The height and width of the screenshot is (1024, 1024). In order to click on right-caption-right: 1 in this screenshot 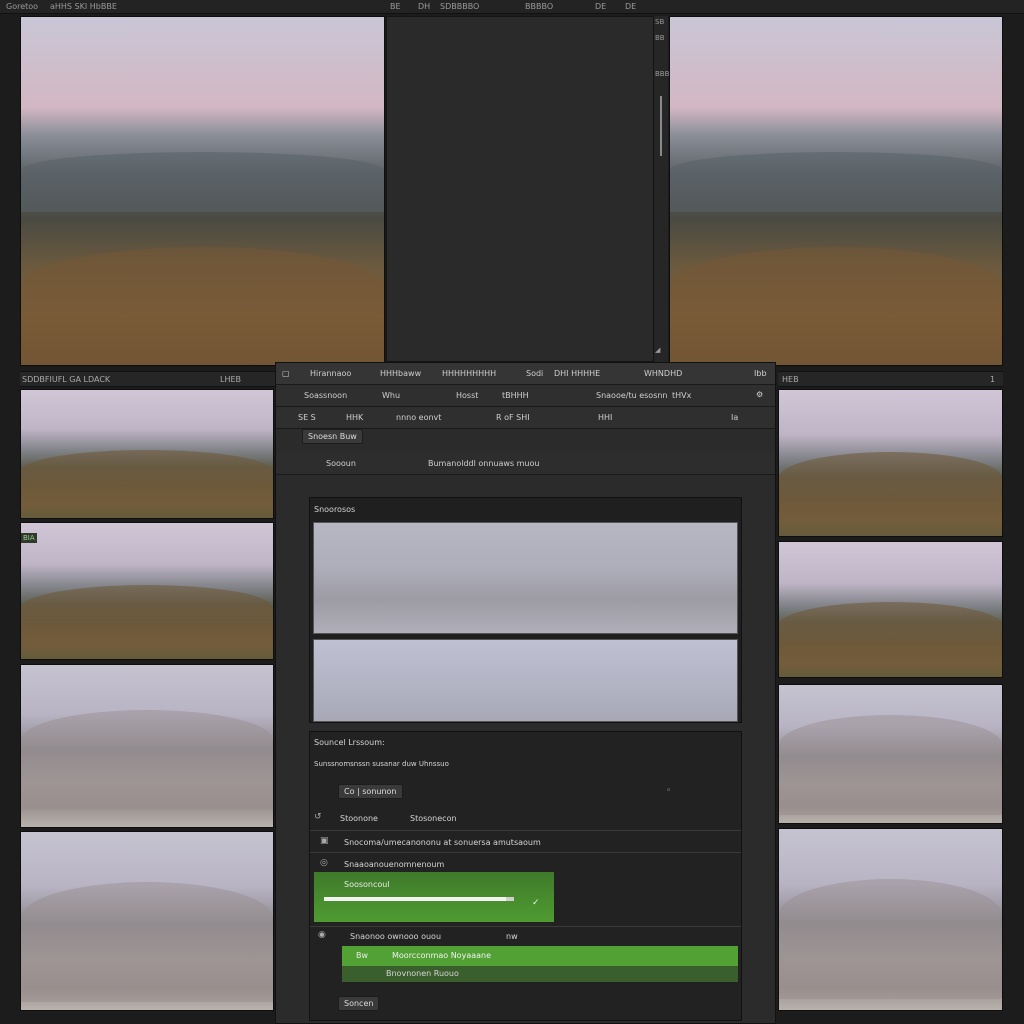, I will do `click(993, 379)`.